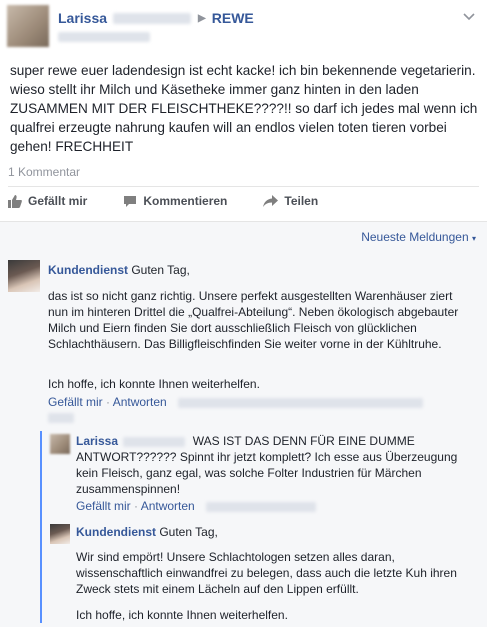 This screenshot has width=487, height=627. What do you see at coordinates (75, 402) in the screenshot?
I see `comment-like-link: Gefällt mir` at bounding box center [75, 402].